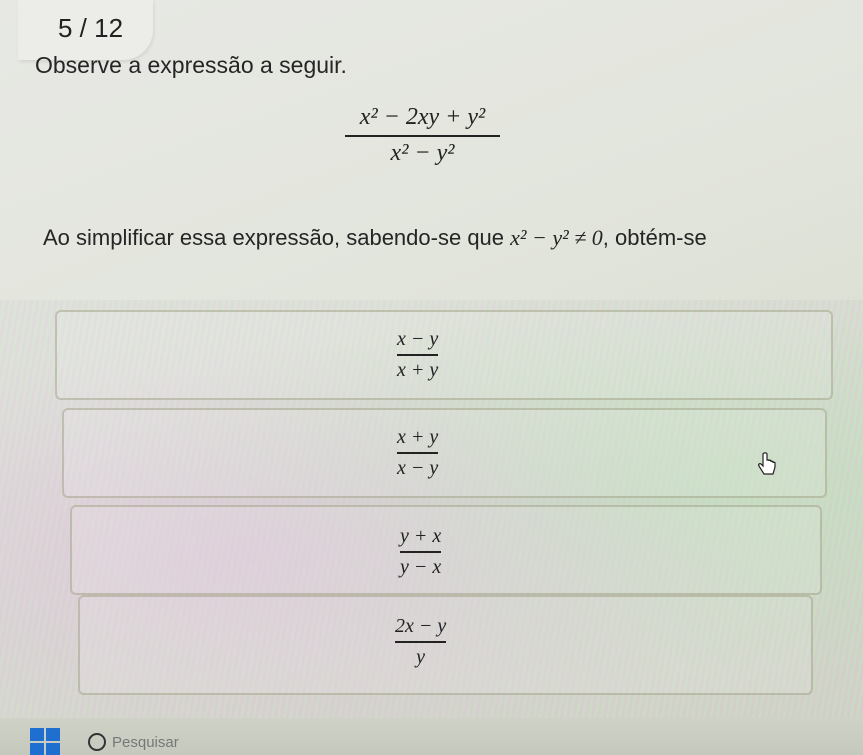  I want to click on question-counter-tab: 5 / 12, so click(85, 30).